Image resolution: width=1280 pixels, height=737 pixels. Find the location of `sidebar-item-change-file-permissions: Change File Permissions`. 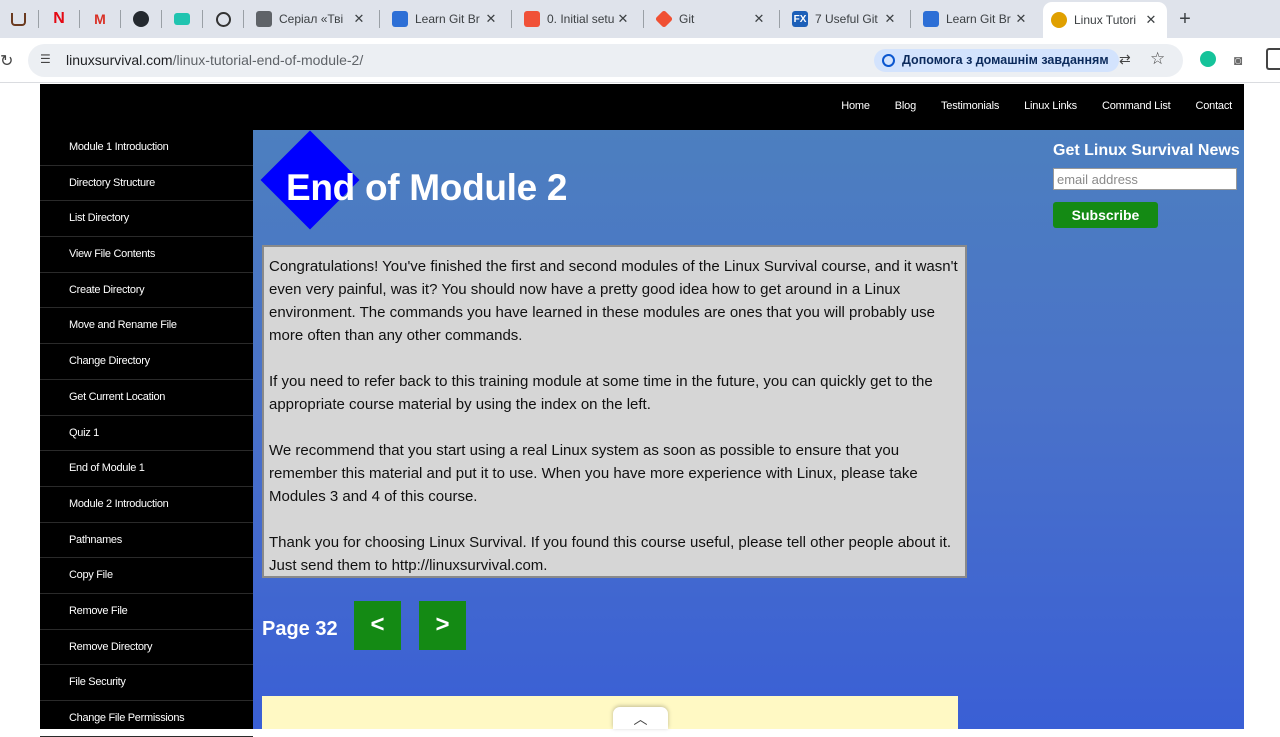

sidebar-item-change-file-permissions: Change File Permissions is located at coordinates (146, 719).